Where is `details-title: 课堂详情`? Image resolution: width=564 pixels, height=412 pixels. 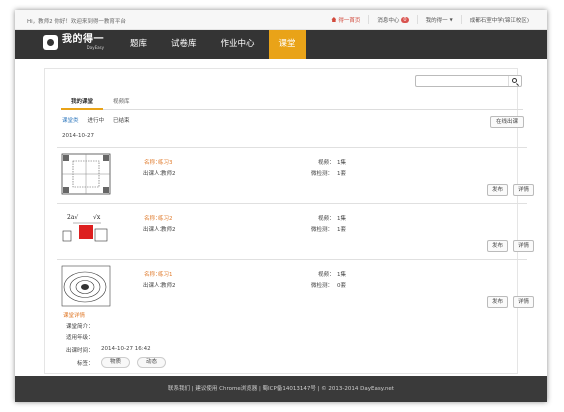
details-title: 课堂详情 is located at coordinates (74, 316).